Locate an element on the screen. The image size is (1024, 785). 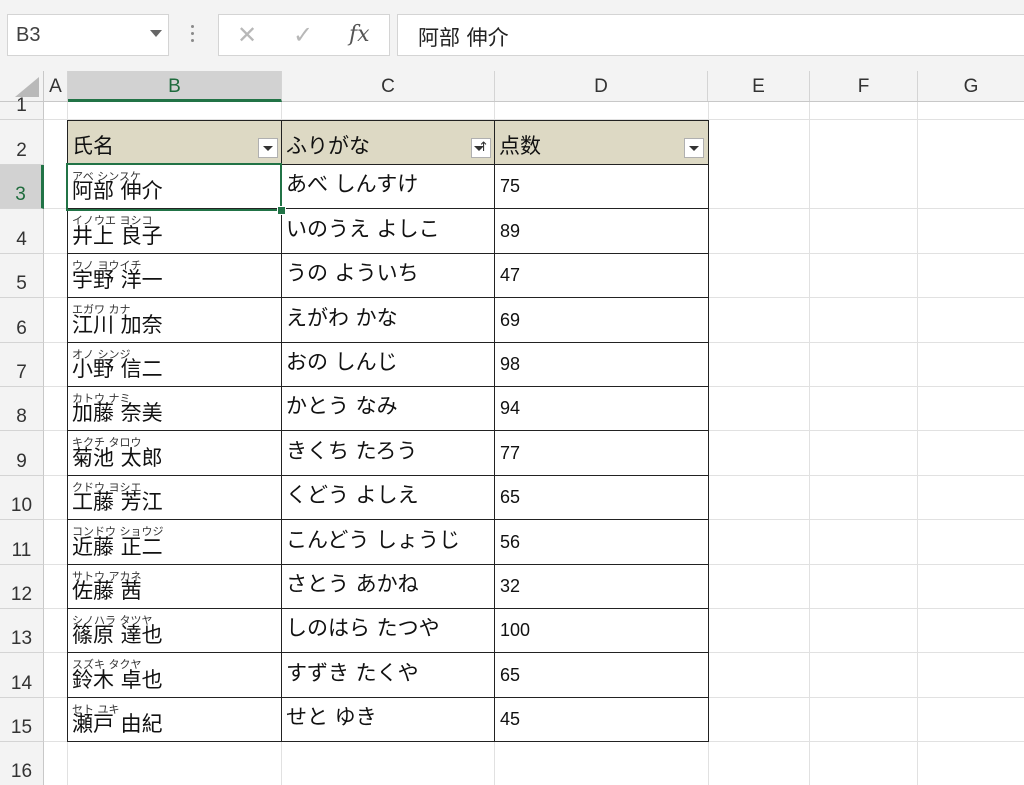
name-cell: スズキ タクヤ 鈴木 卓也 is located at coordinates (174, 675).